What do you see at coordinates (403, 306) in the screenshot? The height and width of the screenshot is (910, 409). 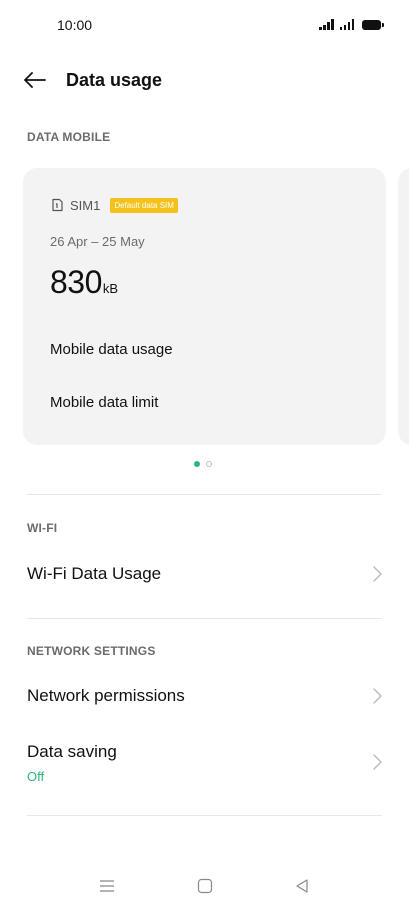 I see `next-sim-card-peek` at bounding box center [403, 306].